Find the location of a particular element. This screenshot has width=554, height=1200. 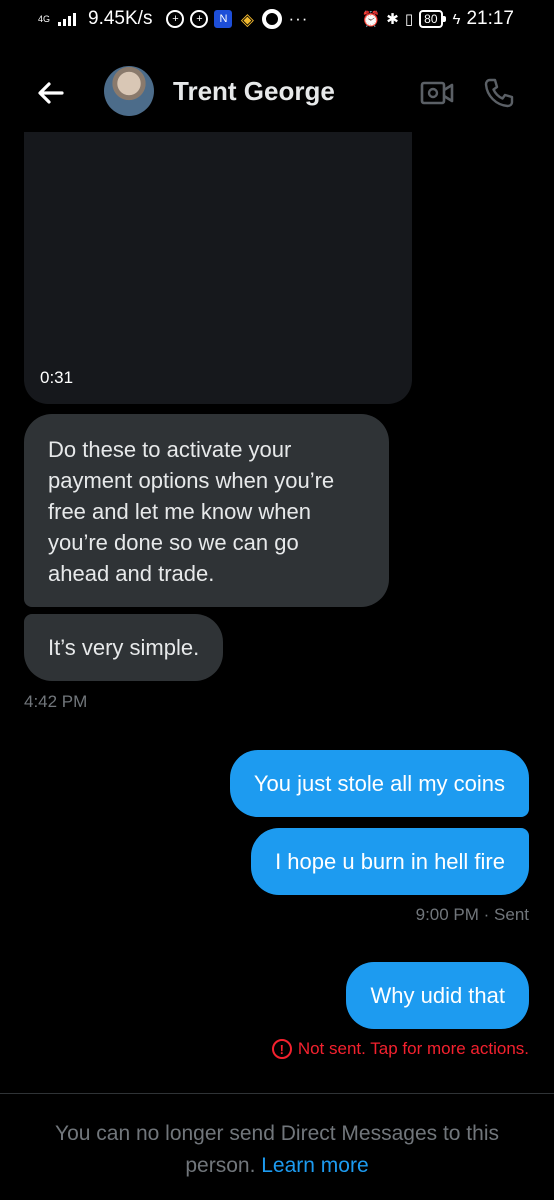

video-call-button is located at coordinates (437, 93).